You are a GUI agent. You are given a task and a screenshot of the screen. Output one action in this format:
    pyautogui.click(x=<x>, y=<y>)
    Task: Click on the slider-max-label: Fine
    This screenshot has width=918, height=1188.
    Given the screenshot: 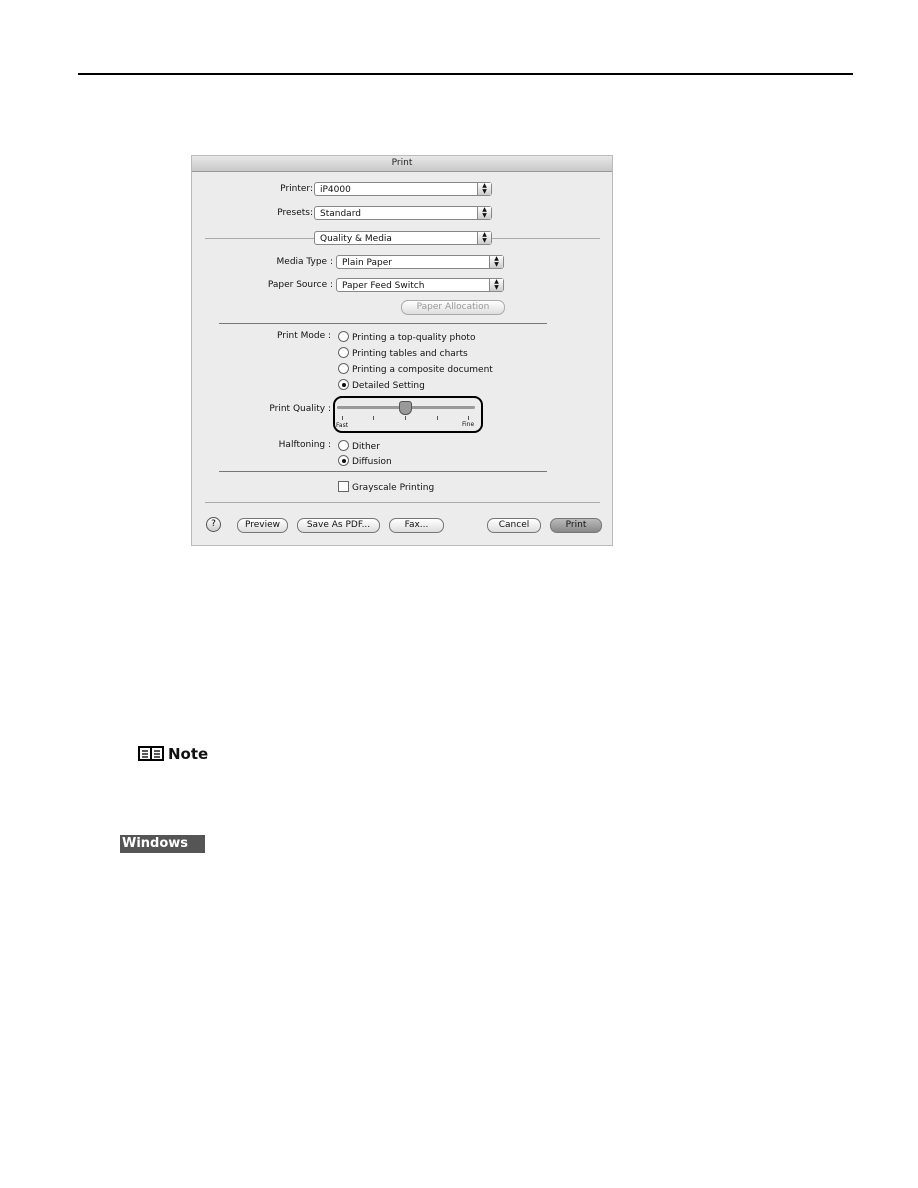 What is the action you would take?
    pyautogui.click(x=468, y=424)
    